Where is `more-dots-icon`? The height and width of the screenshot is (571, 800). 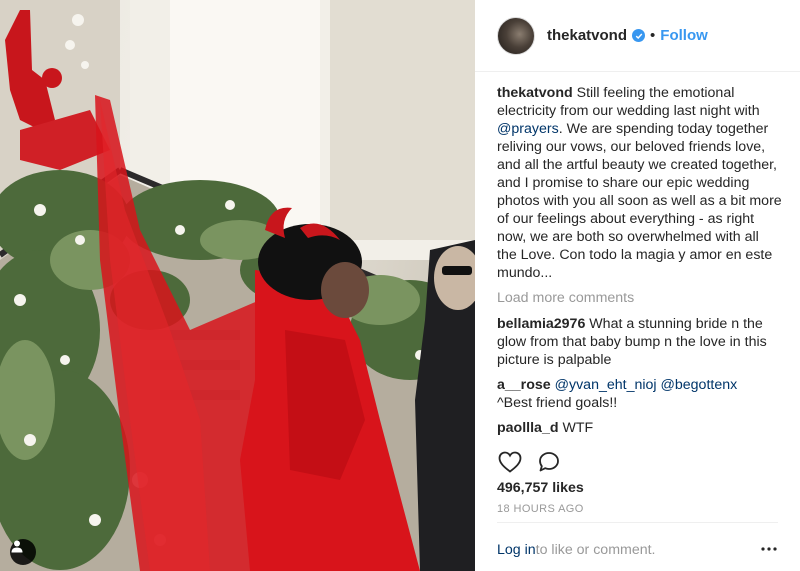 more-dots-icon is located at coordinates (769, 549).